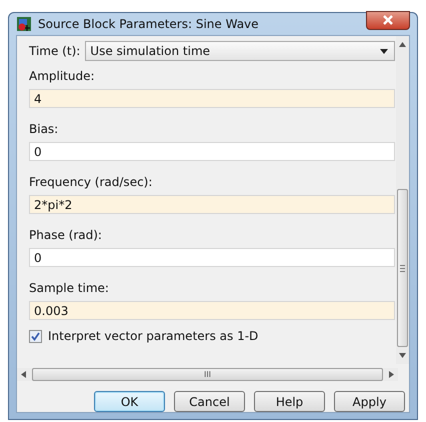 The width and height of the screenshot is (426, 422). What do you see at coordinates (44, 129) in the screenshot?
I see `field-label: Bias:` at bounding box center [44, 129].